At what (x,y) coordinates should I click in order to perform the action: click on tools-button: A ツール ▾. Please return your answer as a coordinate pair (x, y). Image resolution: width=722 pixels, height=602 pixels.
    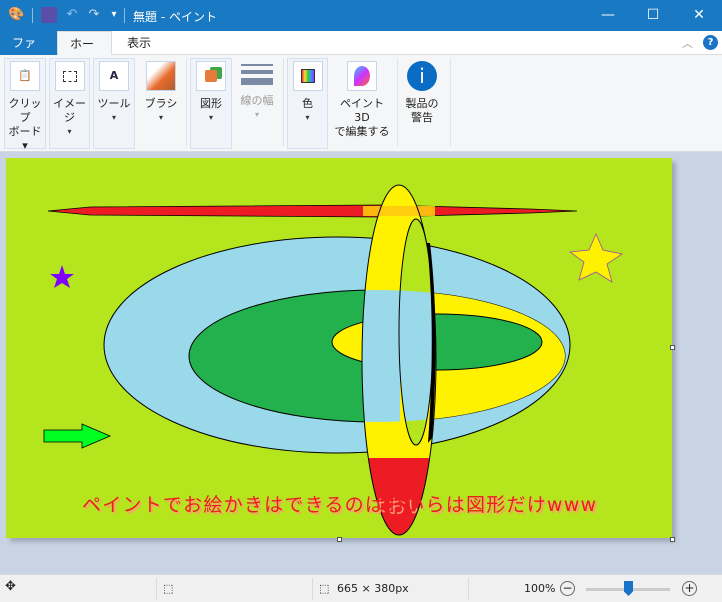
    Looking at the image, I should click on (114, 91).